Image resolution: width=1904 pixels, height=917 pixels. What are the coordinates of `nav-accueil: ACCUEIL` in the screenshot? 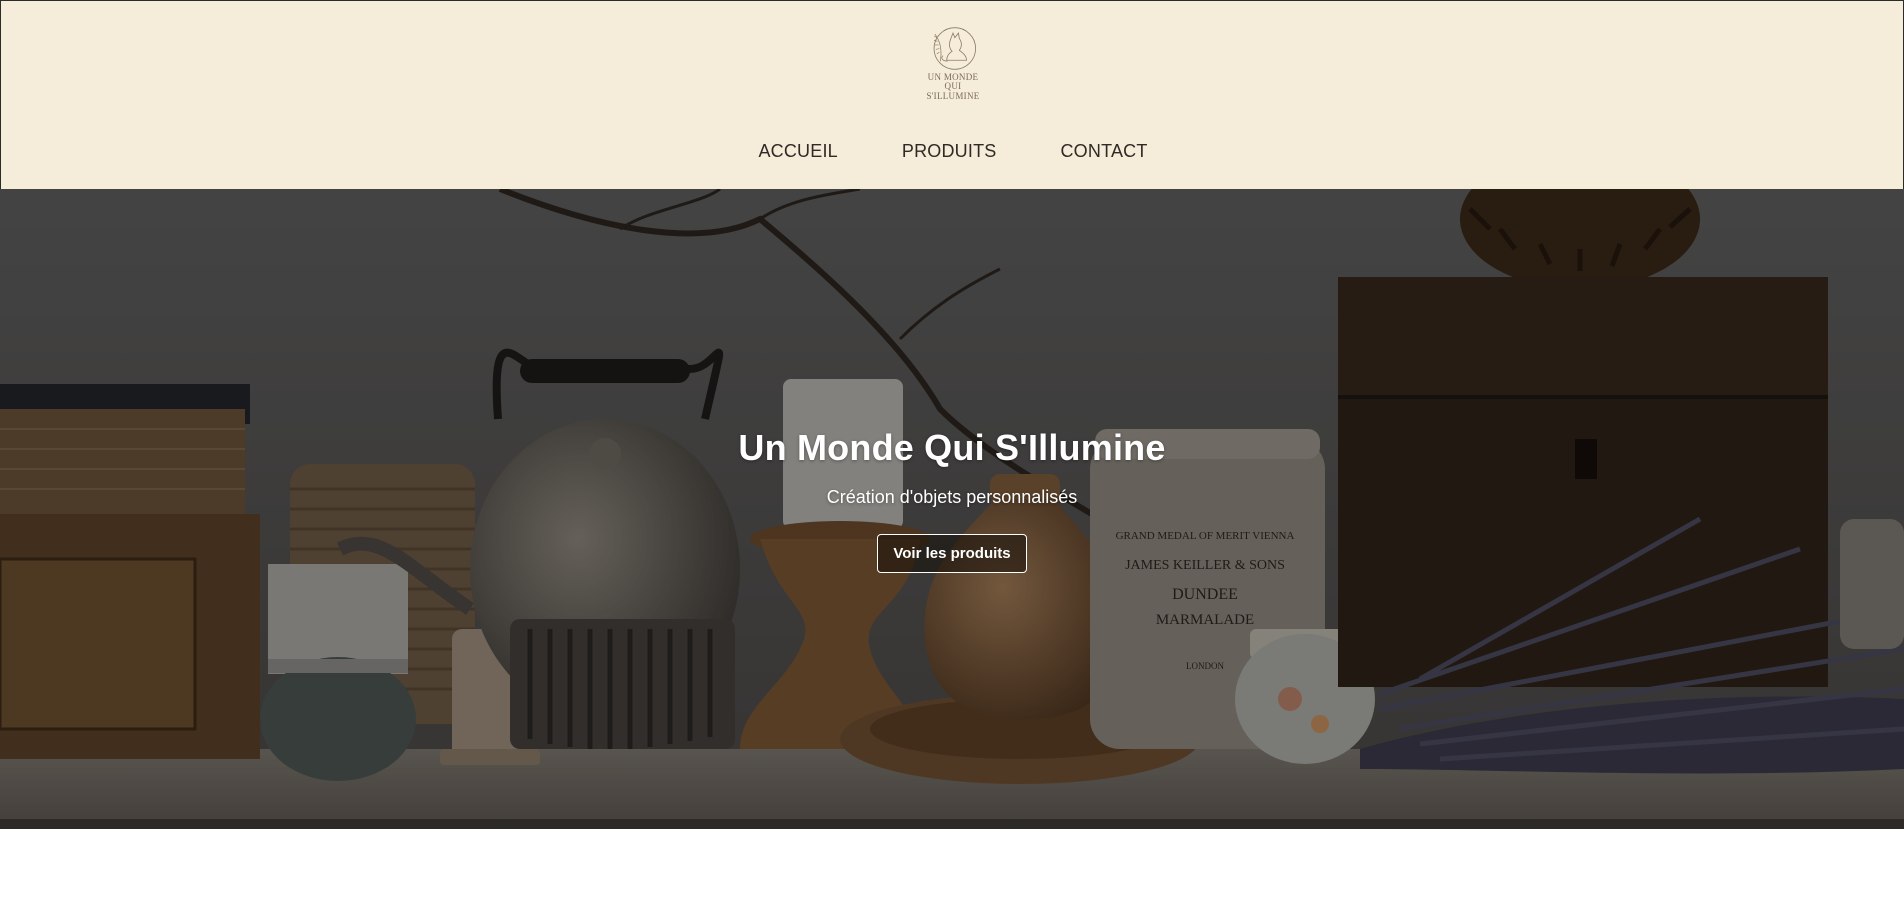 It's located at (797, 151).